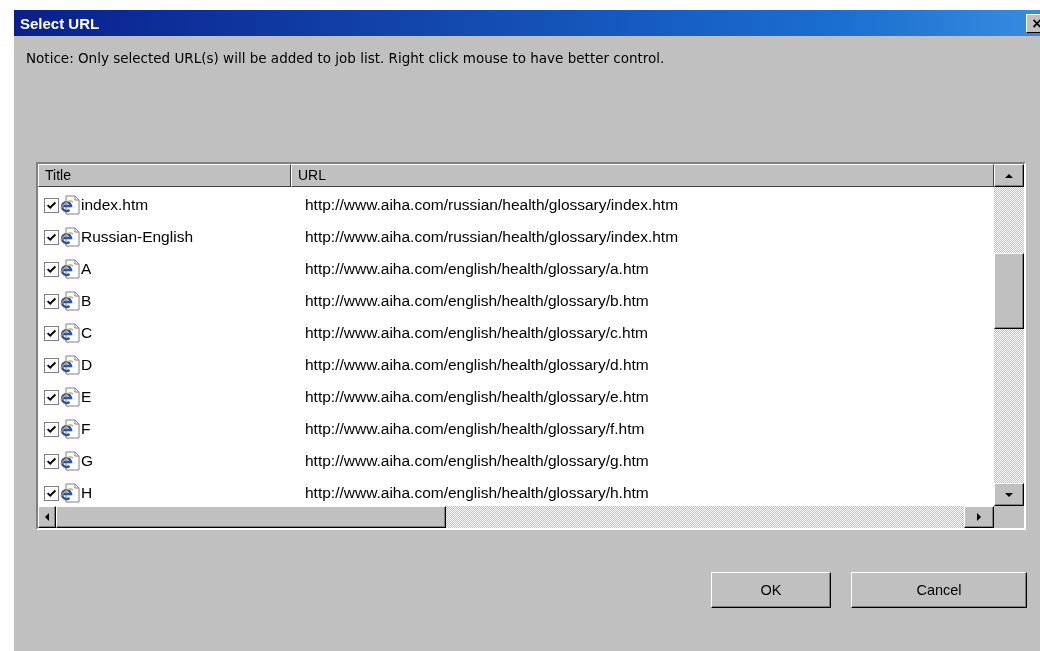 The image size is (1040, 651). Describe the element at coordinates (516, 517) in the screenshot. I see `horizontal-scrollbar` at that location.